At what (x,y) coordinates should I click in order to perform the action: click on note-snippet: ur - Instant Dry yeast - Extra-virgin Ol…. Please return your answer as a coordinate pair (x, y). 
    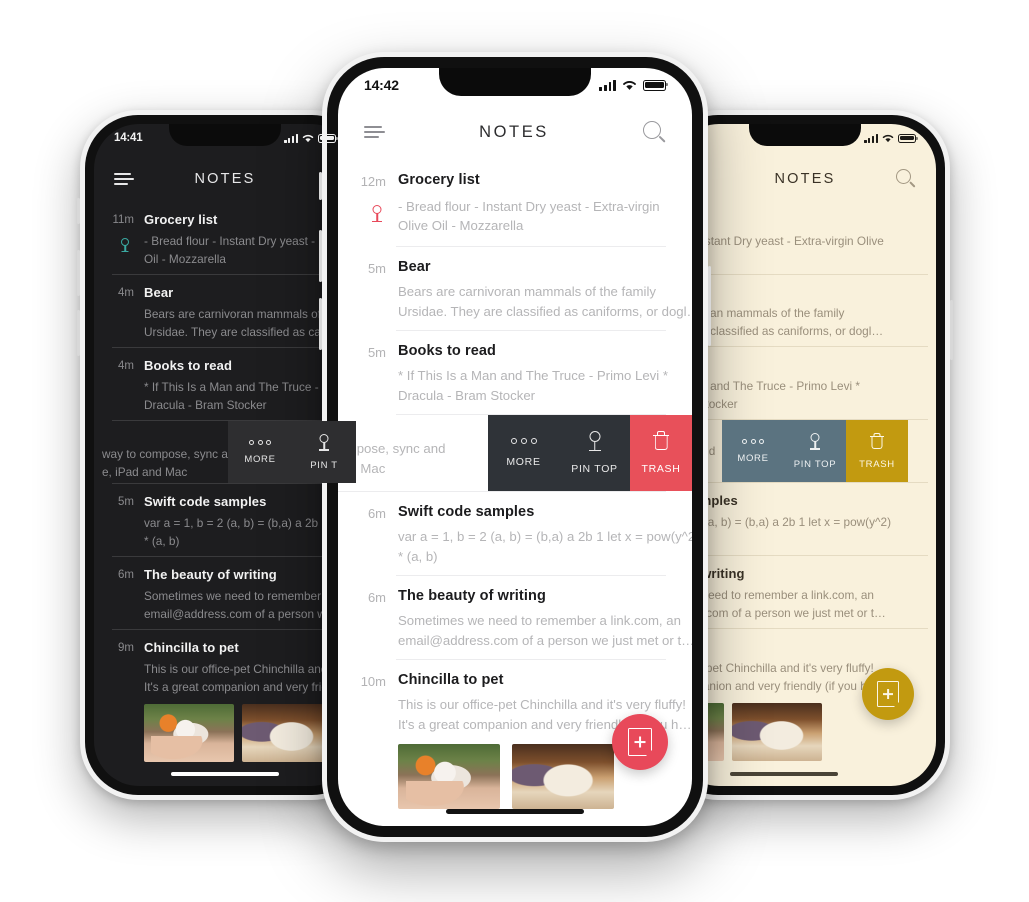
    Looking at the image, I should click on (779, 241).